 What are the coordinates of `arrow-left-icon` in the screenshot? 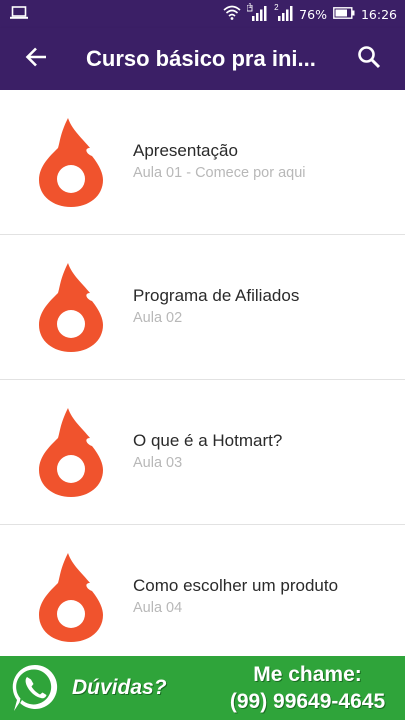 It's located at (36, 59).